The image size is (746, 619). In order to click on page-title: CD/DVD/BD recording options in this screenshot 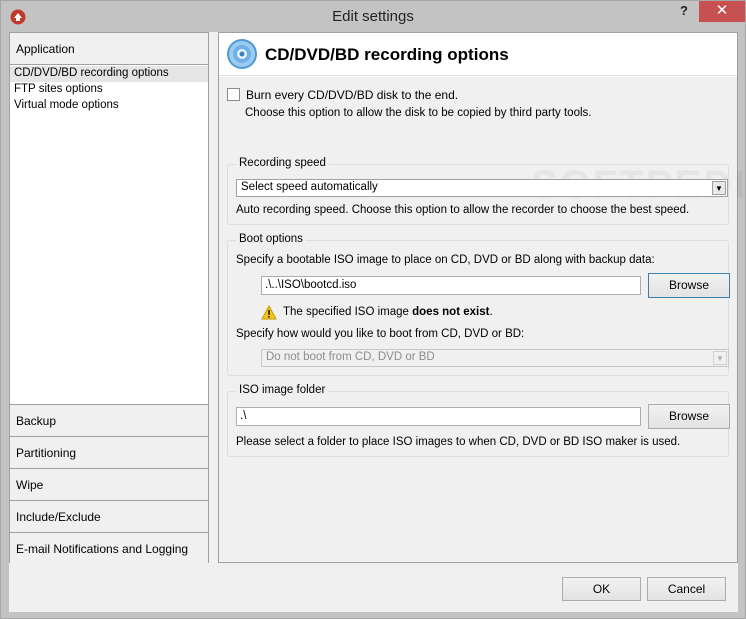, I will do `click(387, 54)`.